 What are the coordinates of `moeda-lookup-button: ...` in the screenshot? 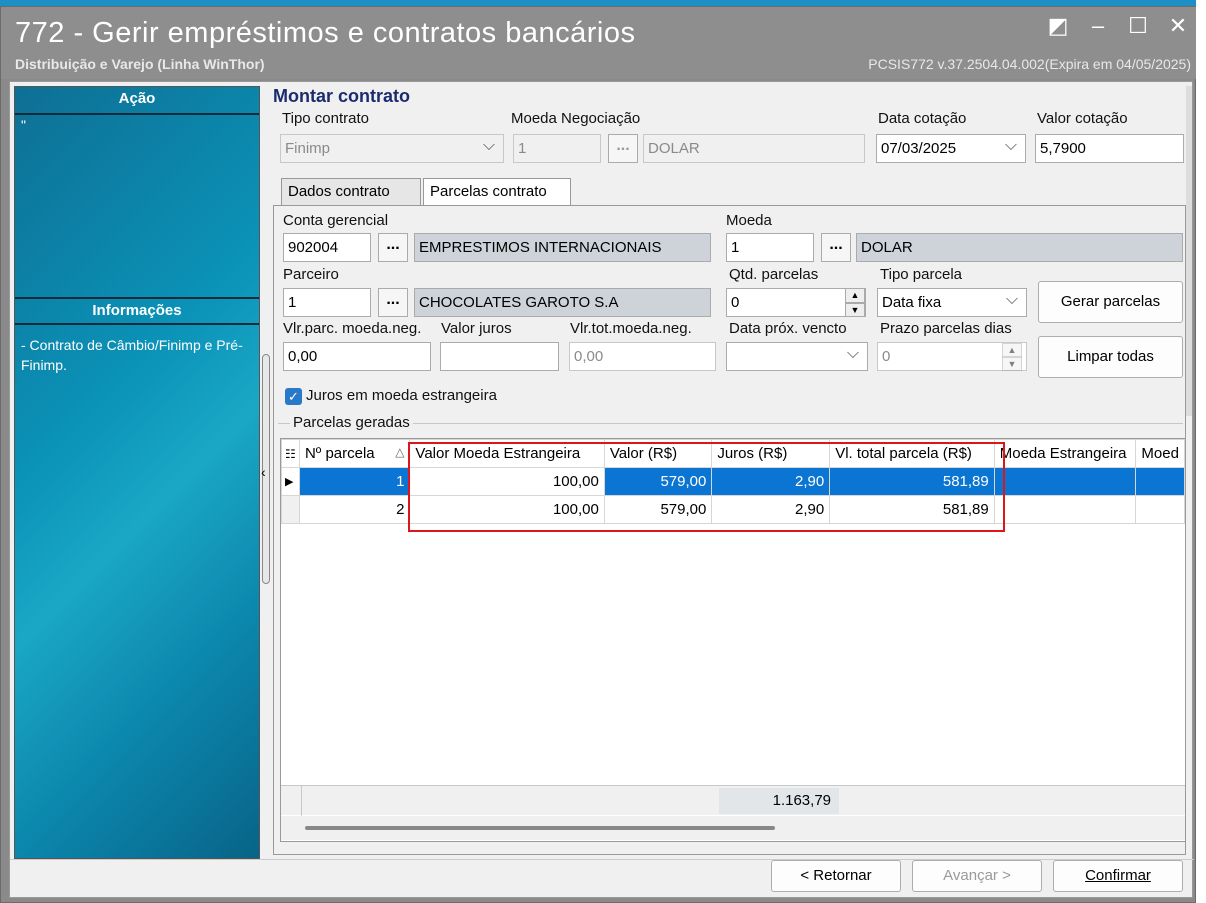 It's located at (836, 247).